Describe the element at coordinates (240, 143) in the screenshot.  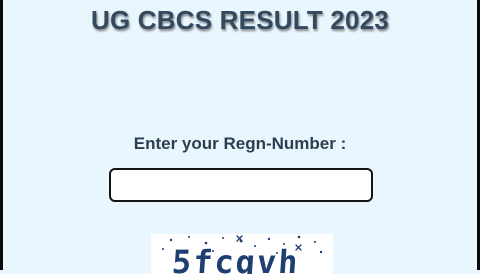
I see `regn-number-label: Enter your Regn-Number :` at that location.